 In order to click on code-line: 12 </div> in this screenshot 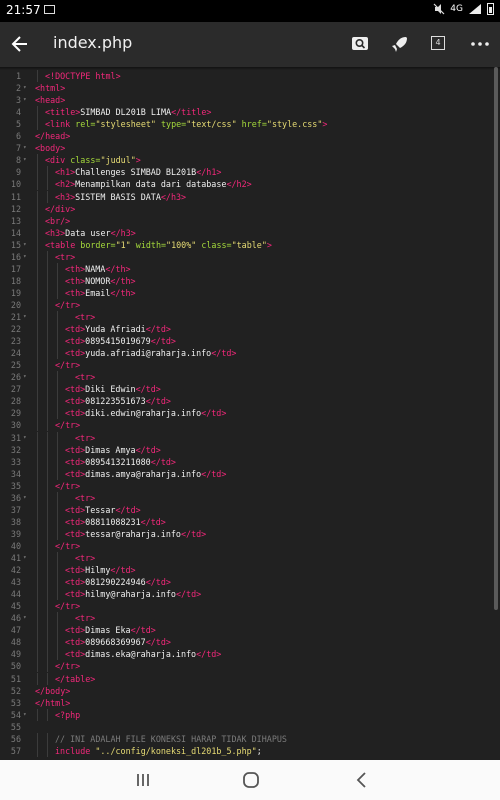, I will do `click(250, 208)`.